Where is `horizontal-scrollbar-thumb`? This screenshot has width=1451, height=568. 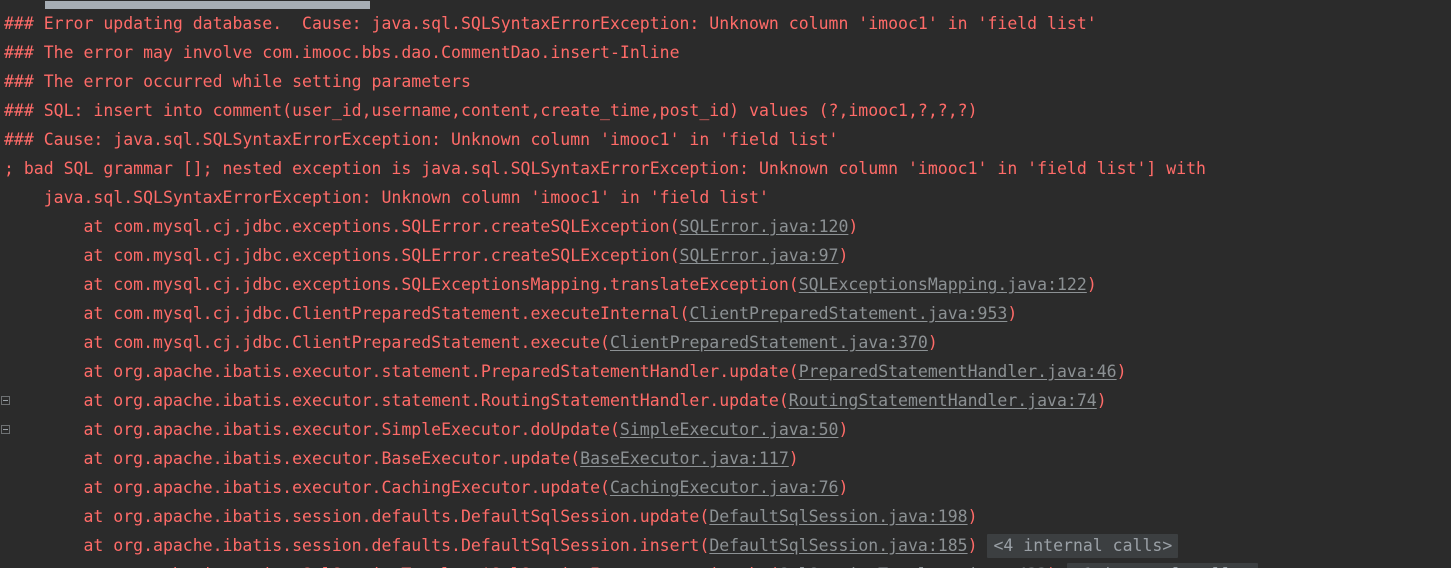 horizontal-scrollbar-thumb is located at coordinates (207, 5).